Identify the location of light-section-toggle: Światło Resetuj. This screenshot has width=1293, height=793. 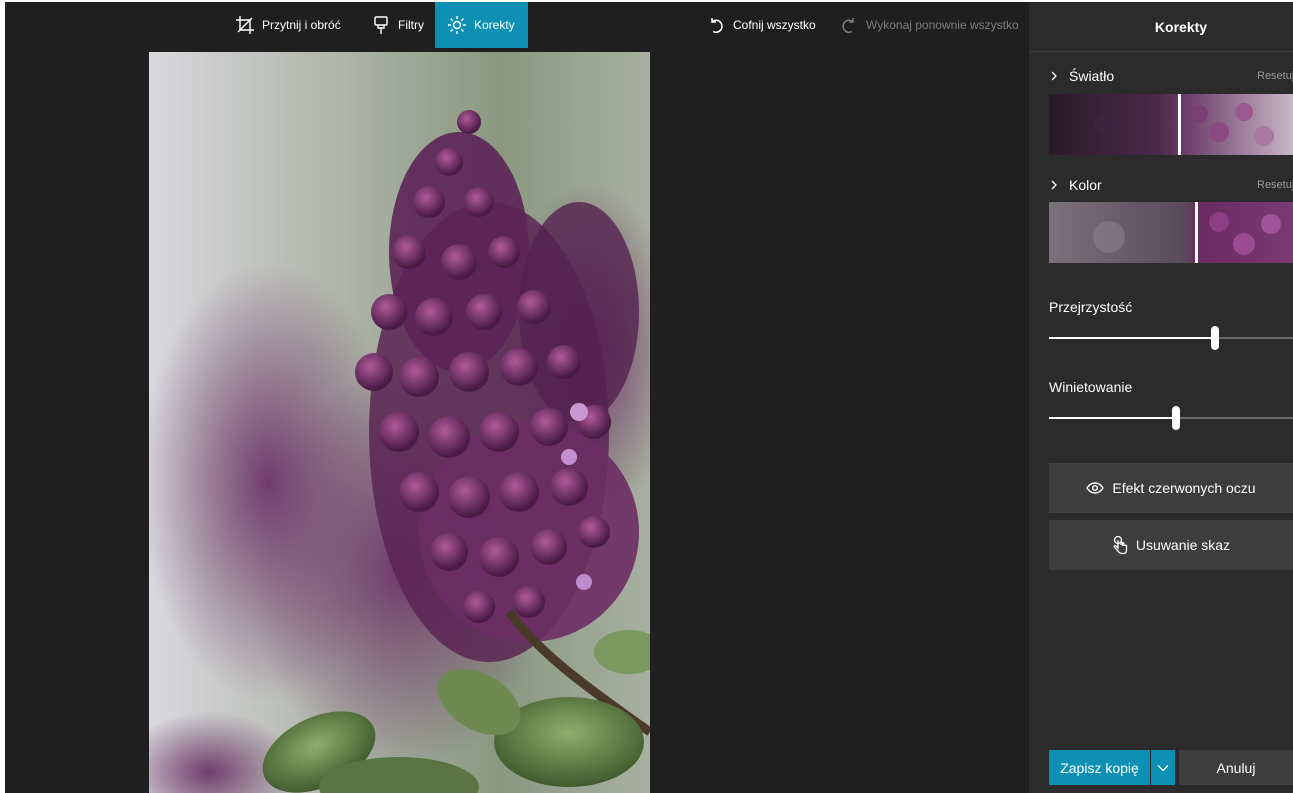
(1171, 76).